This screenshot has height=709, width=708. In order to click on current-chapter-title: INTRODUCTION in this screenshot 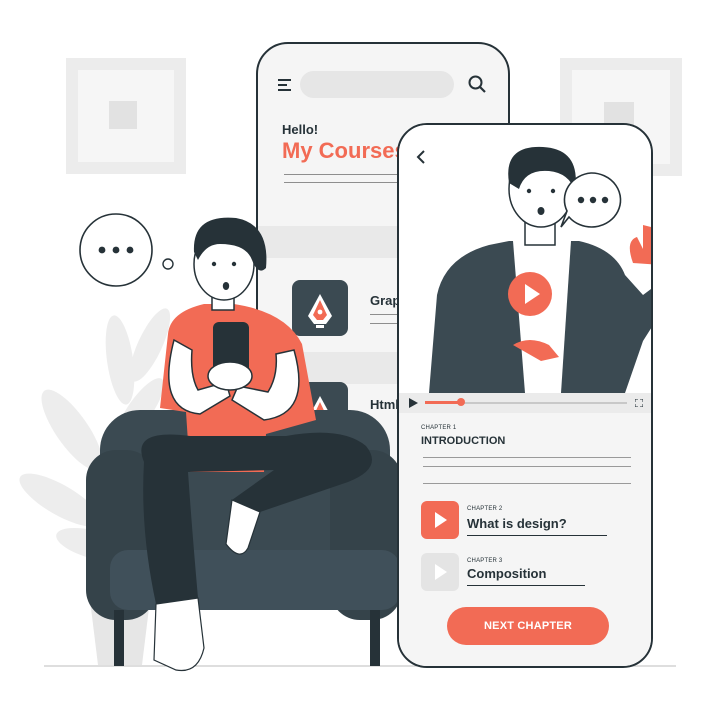, I will do `click(463, 441)`.